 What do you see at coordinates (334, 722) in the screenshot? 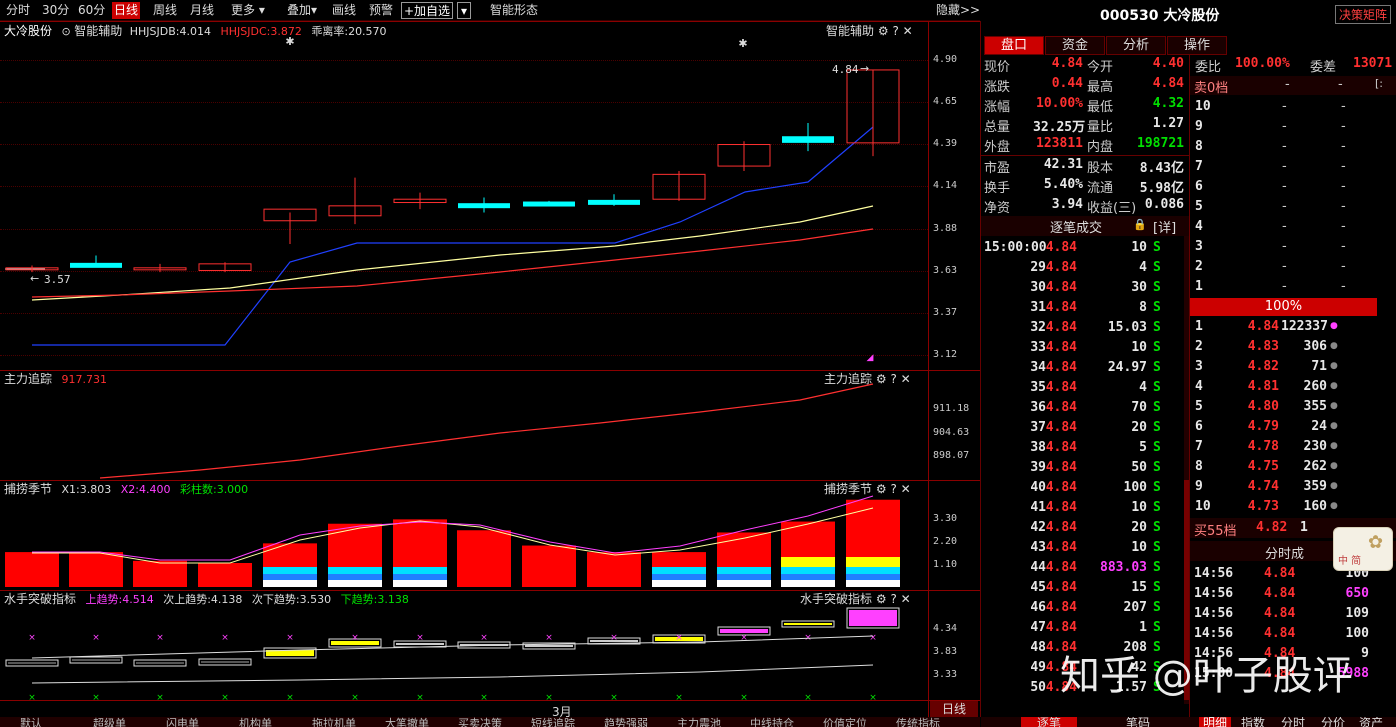
I see `indicator-tab: 拖拉机单` at bounding box center [334, 722].